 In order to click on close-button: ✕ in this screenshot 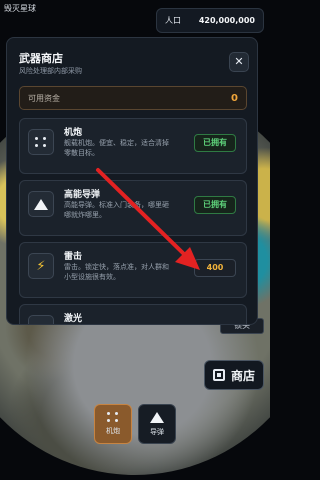, I will do `click(239, 62)`.